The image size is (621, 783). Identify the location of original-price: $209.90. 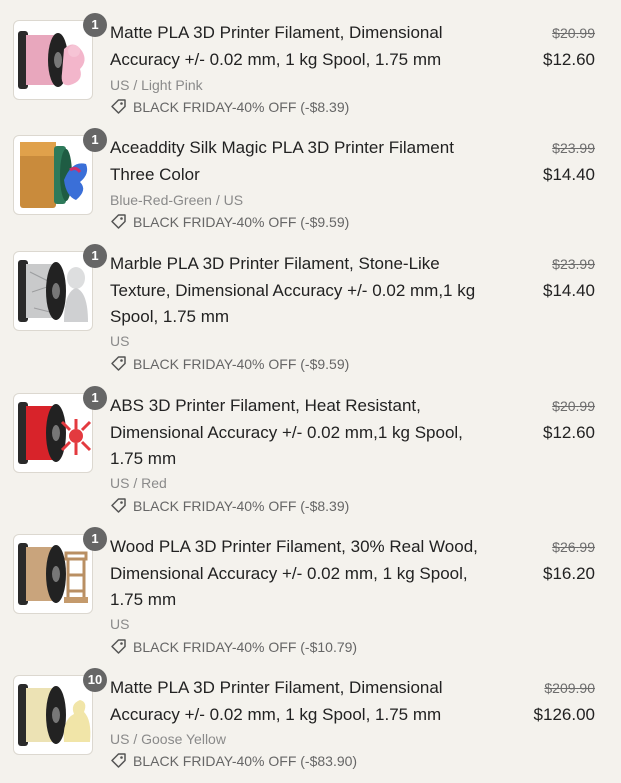
(569, 688).